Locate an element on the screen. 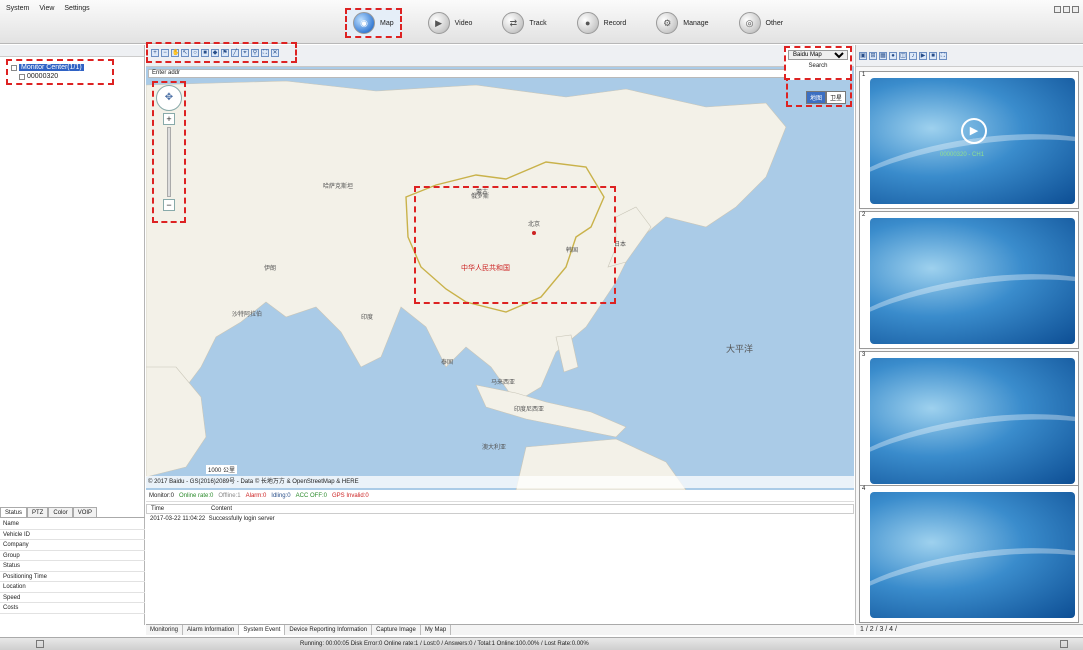 The width and height of the screenshot is (1083, 650). video-pane-2: 2 is located at coordinates (969, 280).